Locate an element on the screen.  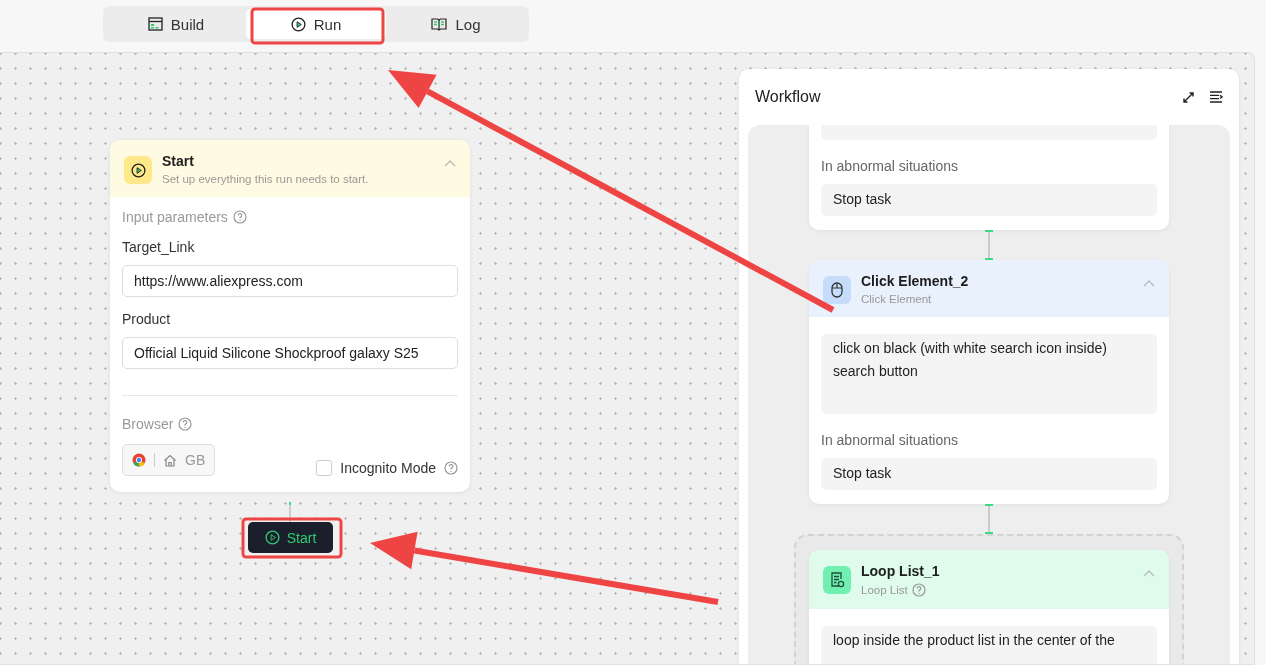
node-description: Set up everything this run needs to start. is located at coordinates (265, 179).